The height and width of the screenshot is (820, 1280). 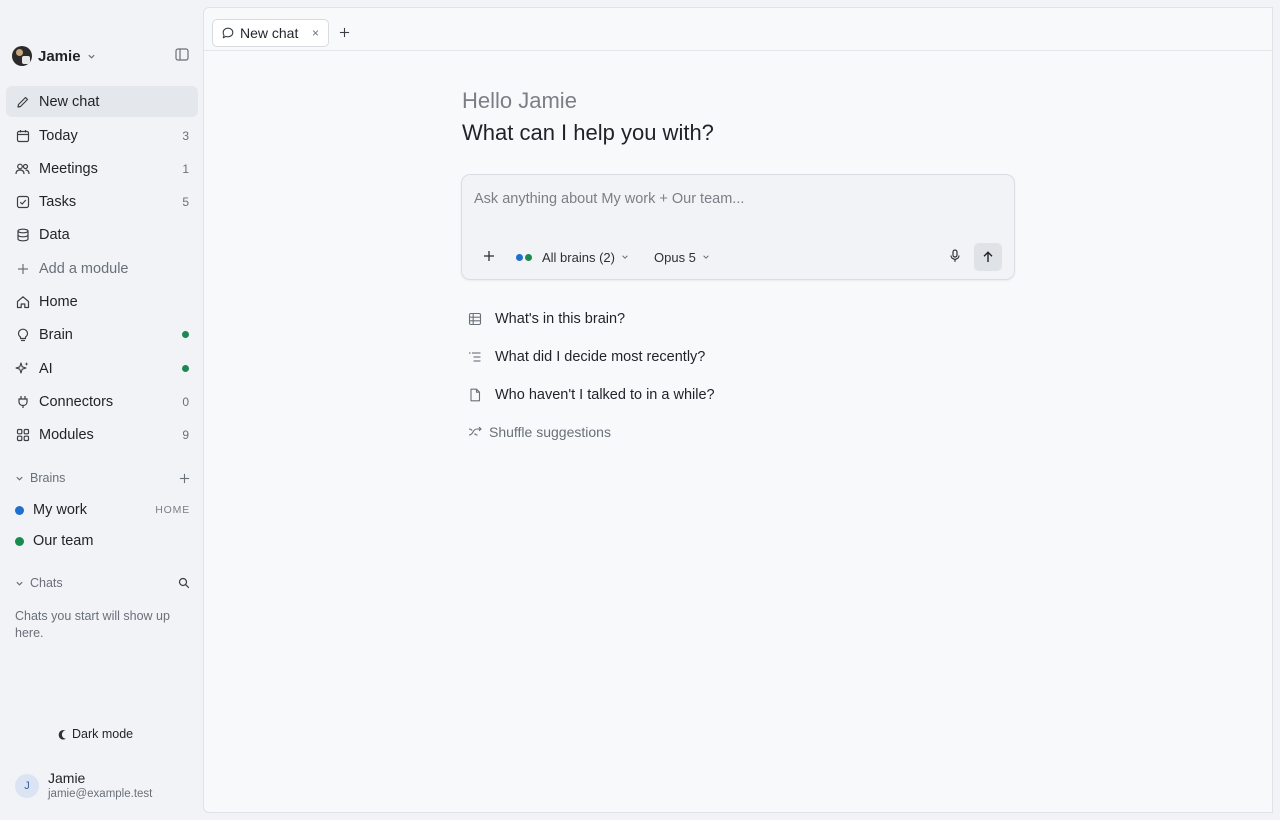 I want to click on sidebar-item-label: Today, so click(x=58, y=135).